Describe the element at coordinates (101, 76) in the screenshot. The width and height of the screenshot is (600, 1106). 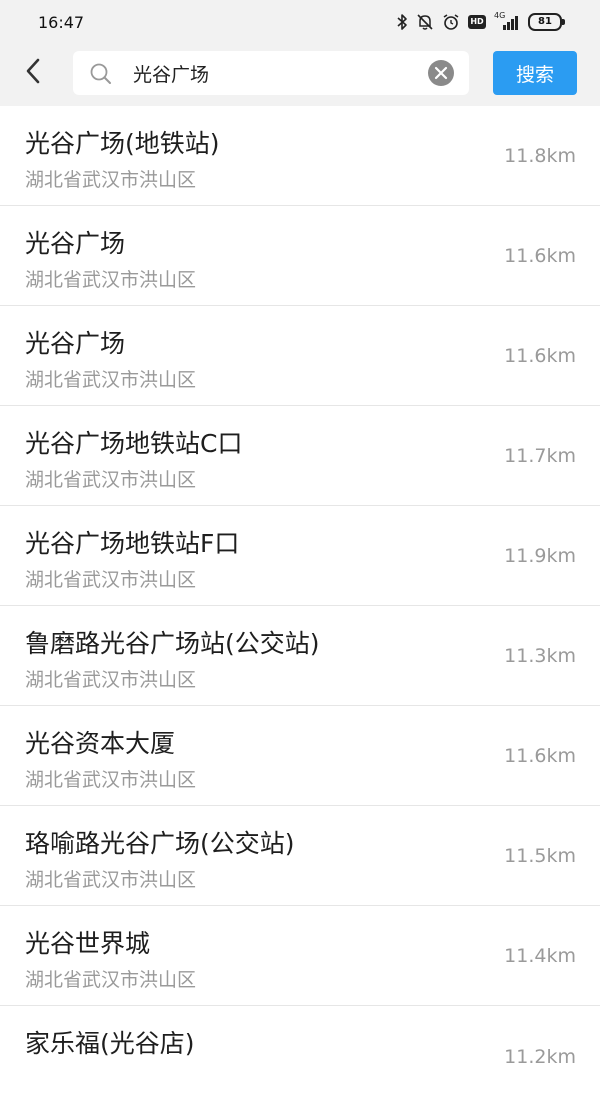
I see `search-icon` at that location.